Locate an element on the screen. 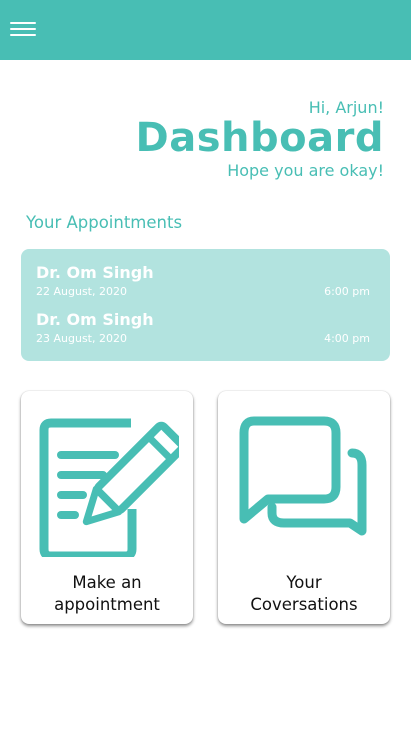 This screenshot has width=411, height=731. edit-document-icon is located at coordinates (109, 487).